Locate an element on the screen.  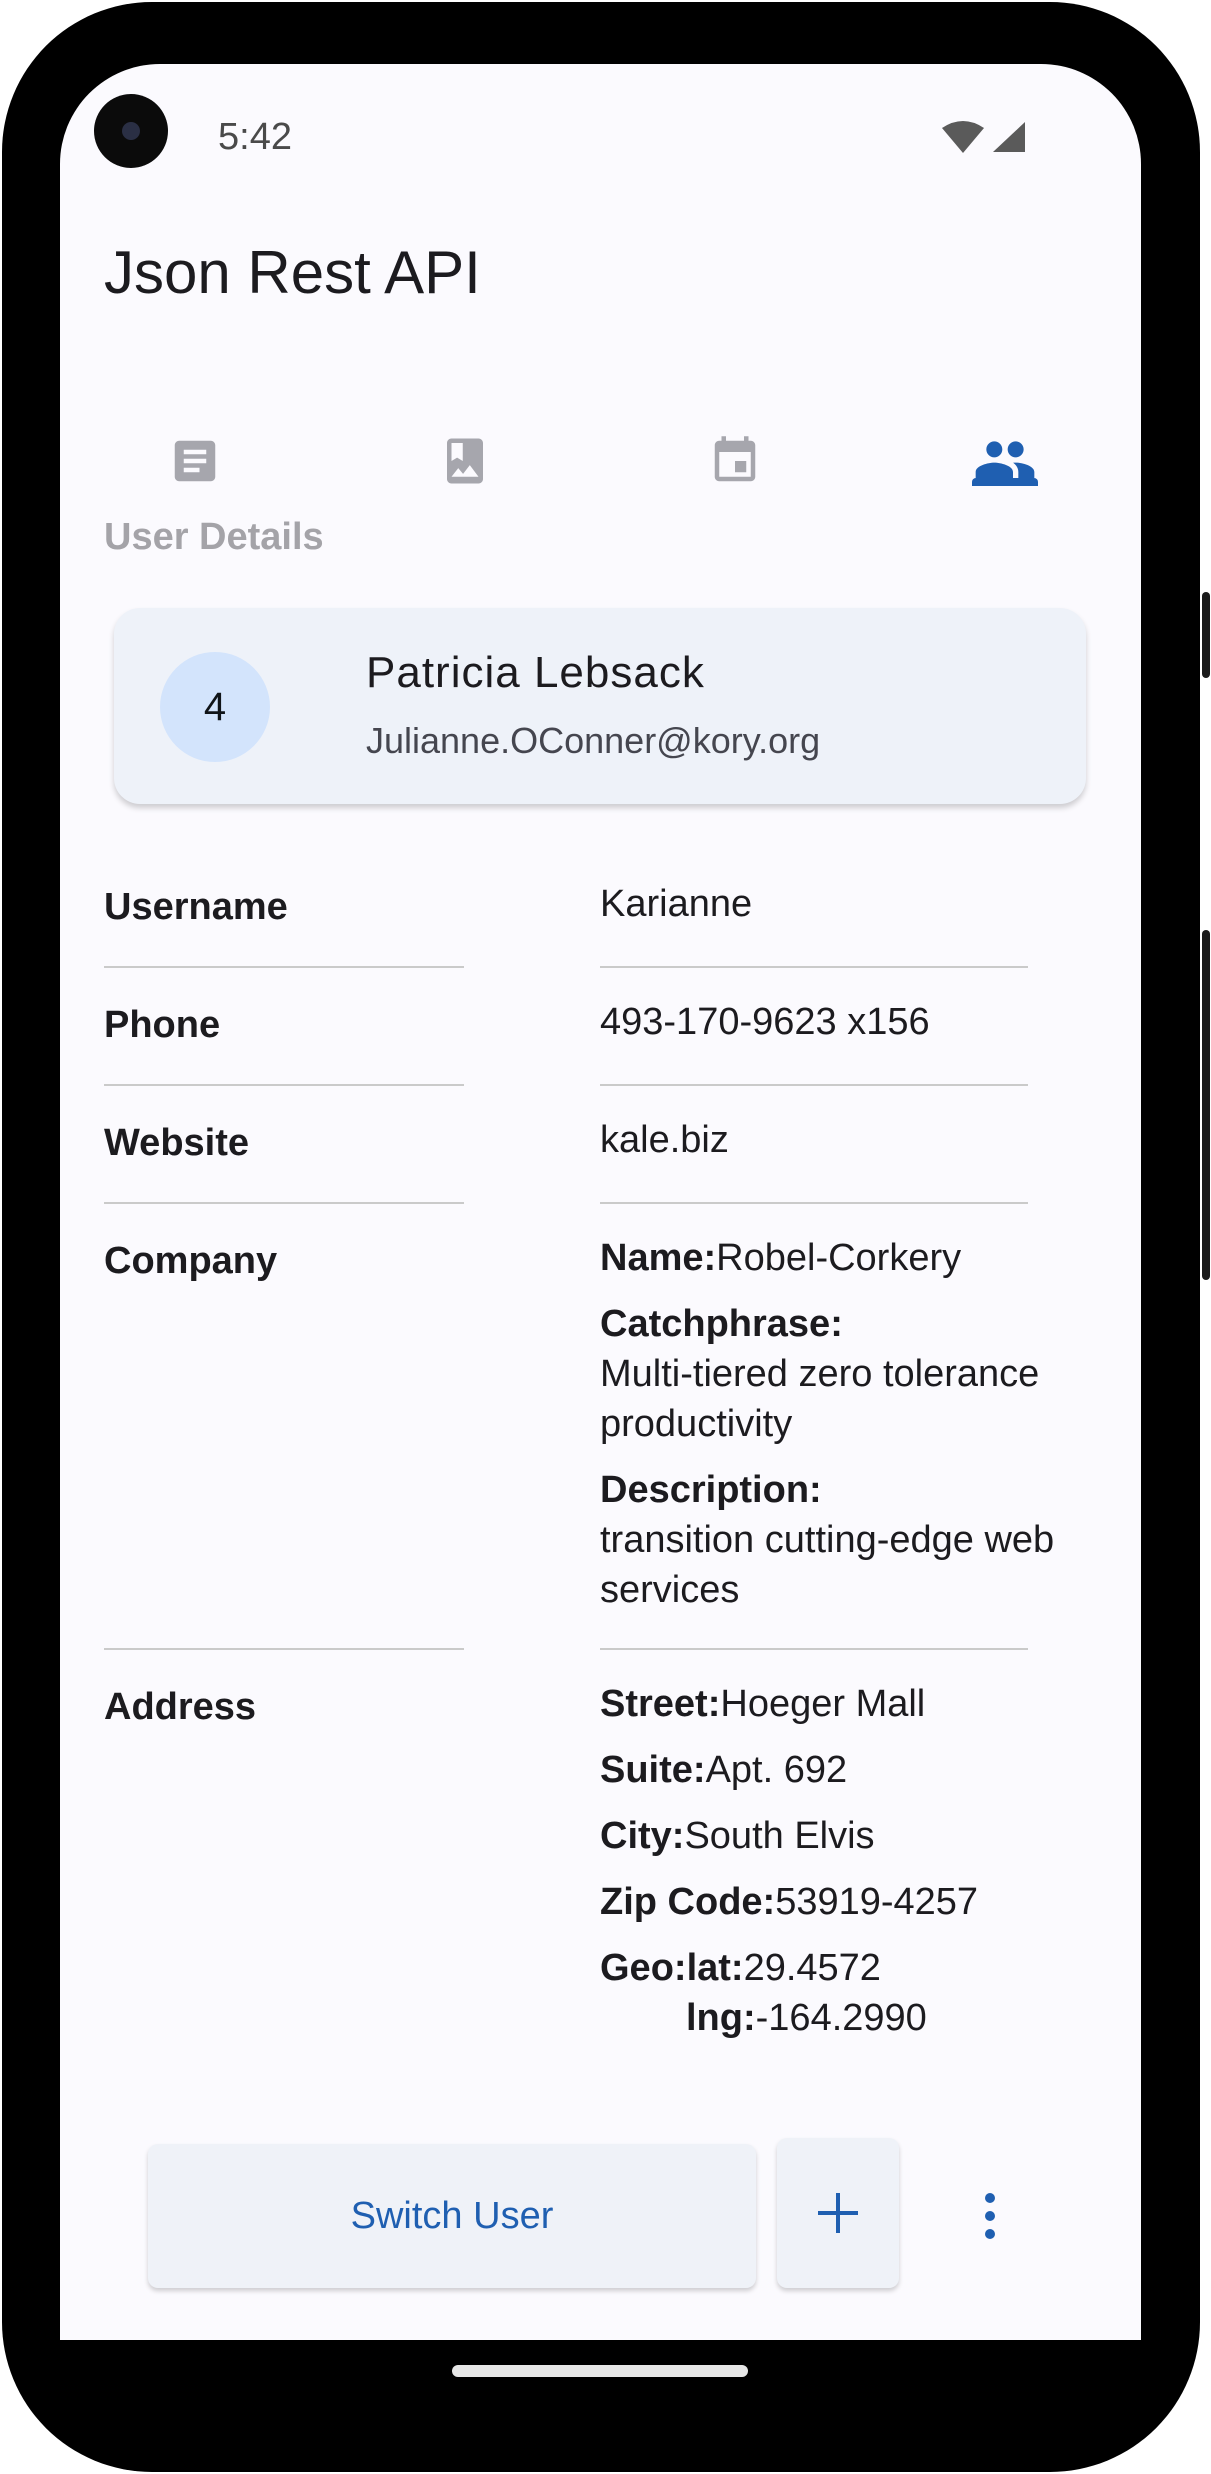
website-label: Website is located at coordinates (177, 1143).